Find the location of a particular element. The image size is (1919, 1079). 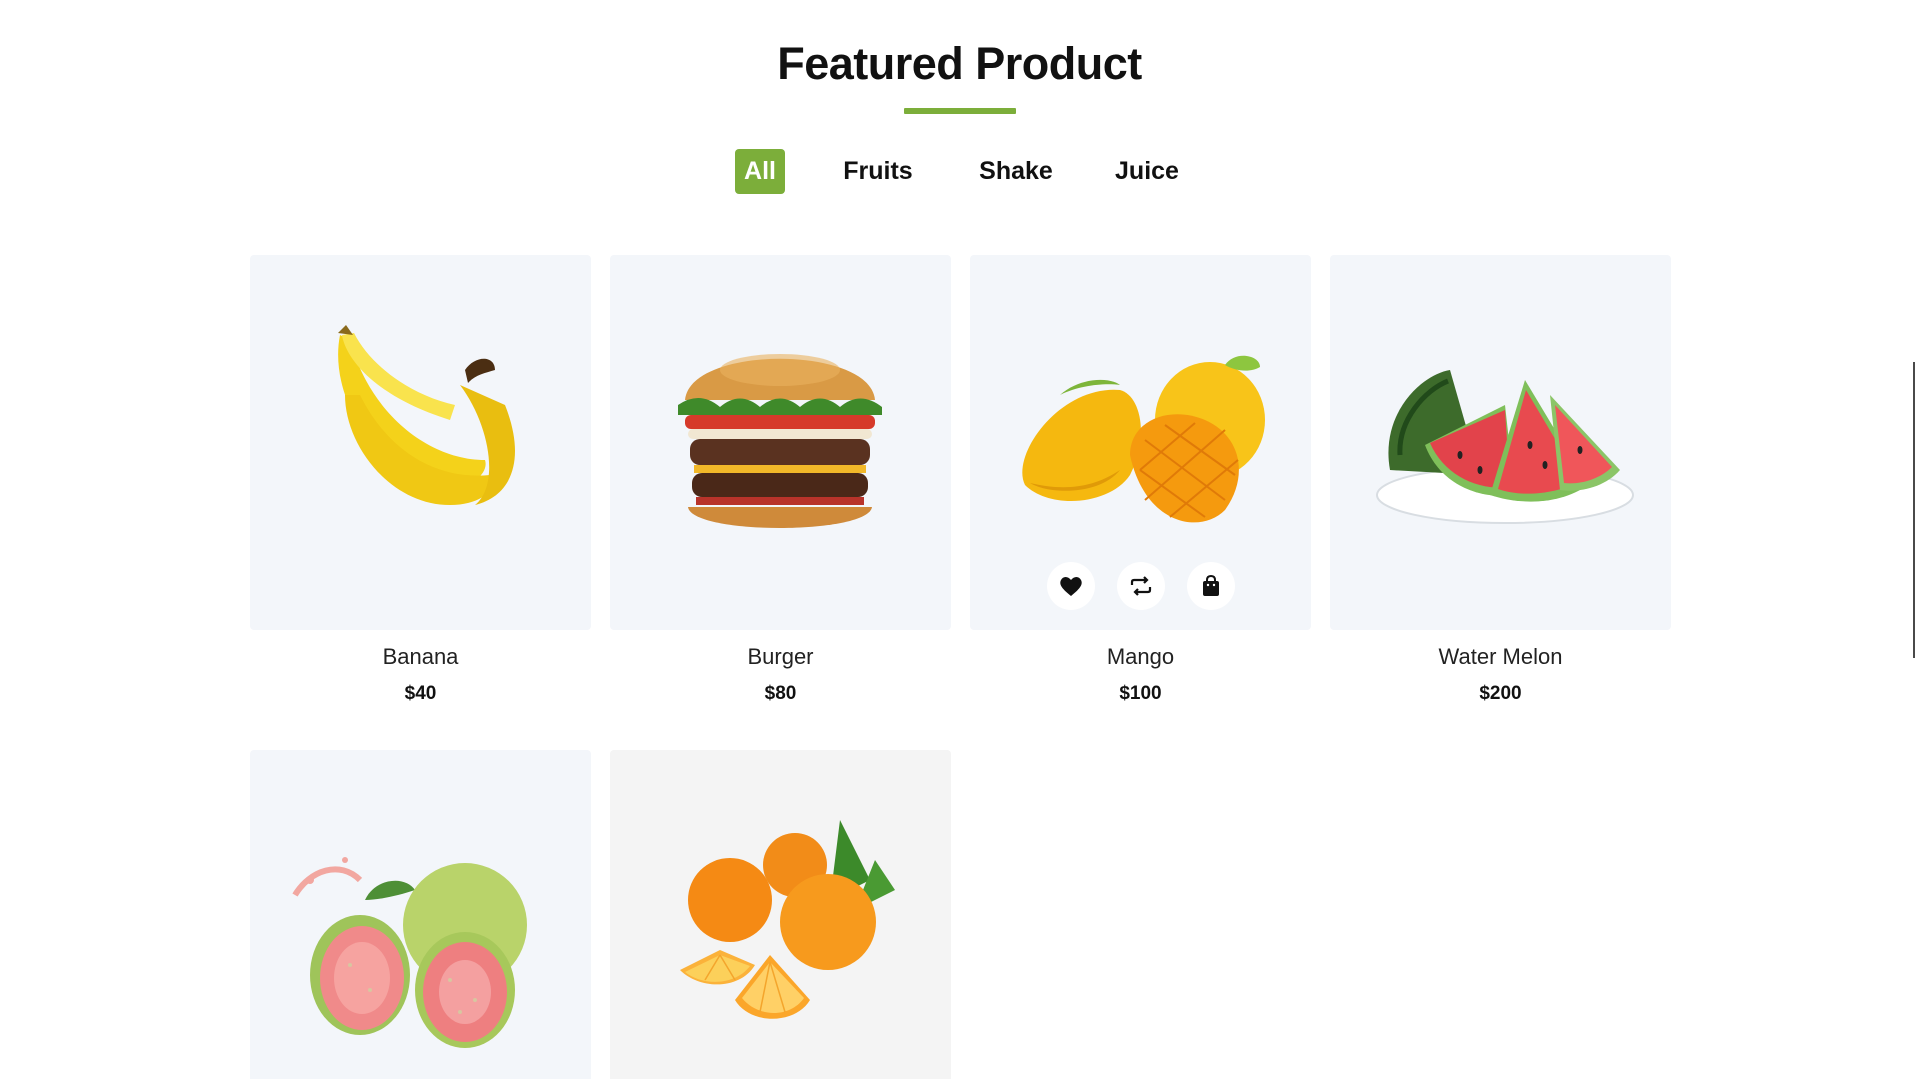

heart-icon is located at coordinates (1071, 586).